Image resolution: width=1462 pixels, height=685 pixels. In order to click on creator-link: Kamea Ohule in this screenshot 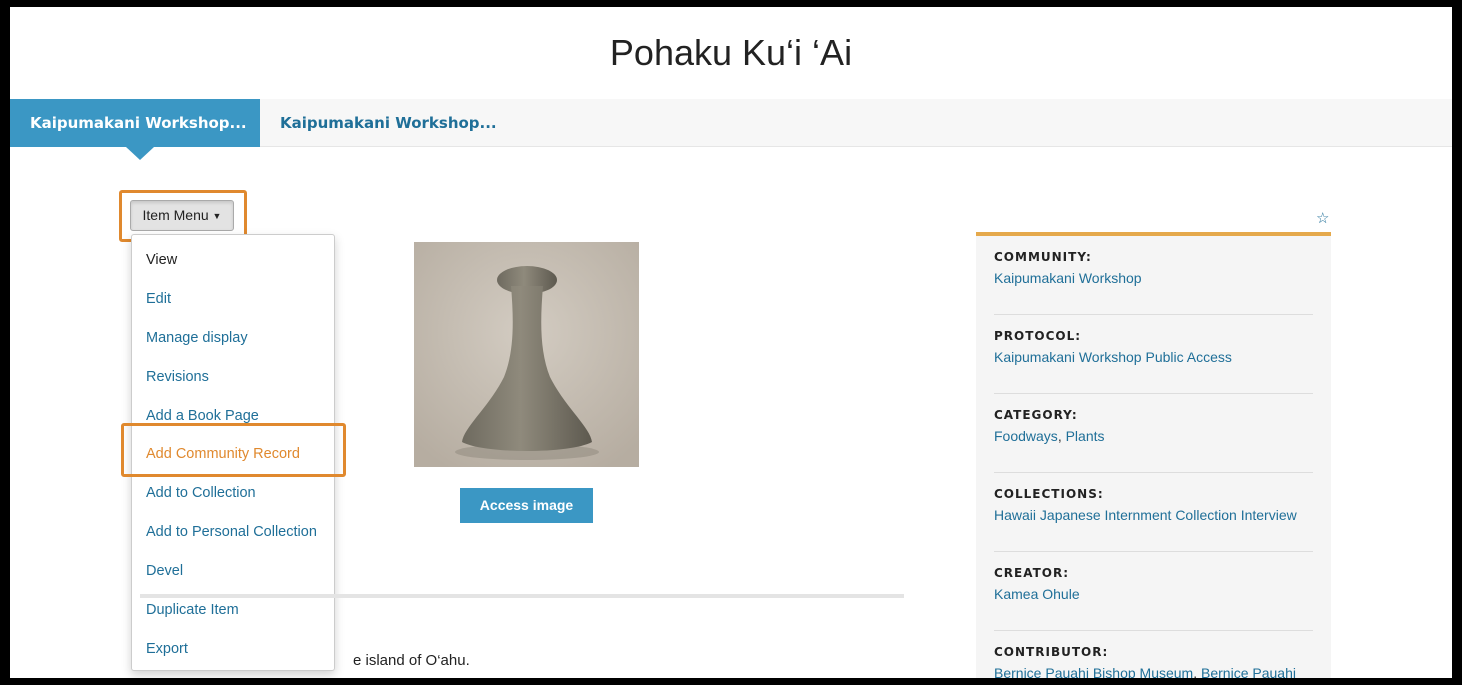, I will do `click(1153, 594)`.